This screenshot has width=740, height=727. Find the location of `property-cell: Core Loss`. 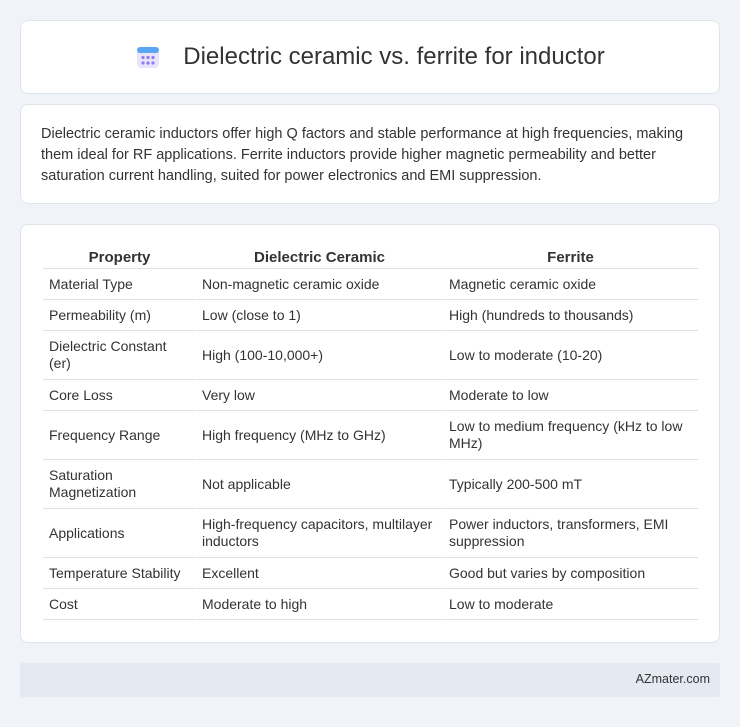

property-cell: Core Loss is located at coordinates (119, 395).